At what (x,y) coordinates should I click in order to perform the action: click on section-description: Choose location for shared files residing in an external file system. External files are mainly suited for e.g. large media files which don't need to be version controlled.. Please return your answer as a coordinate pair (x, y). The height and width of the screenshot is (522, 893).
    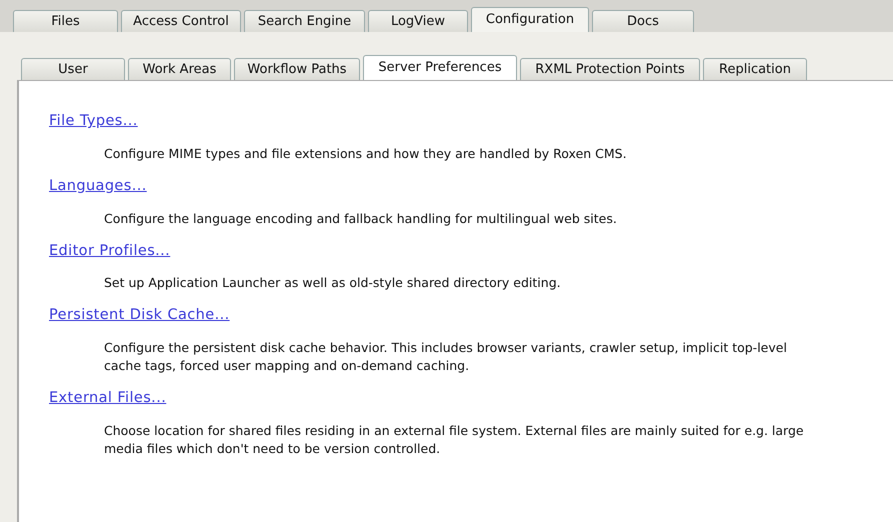
    Looking at the image, I should click on (454, 440).